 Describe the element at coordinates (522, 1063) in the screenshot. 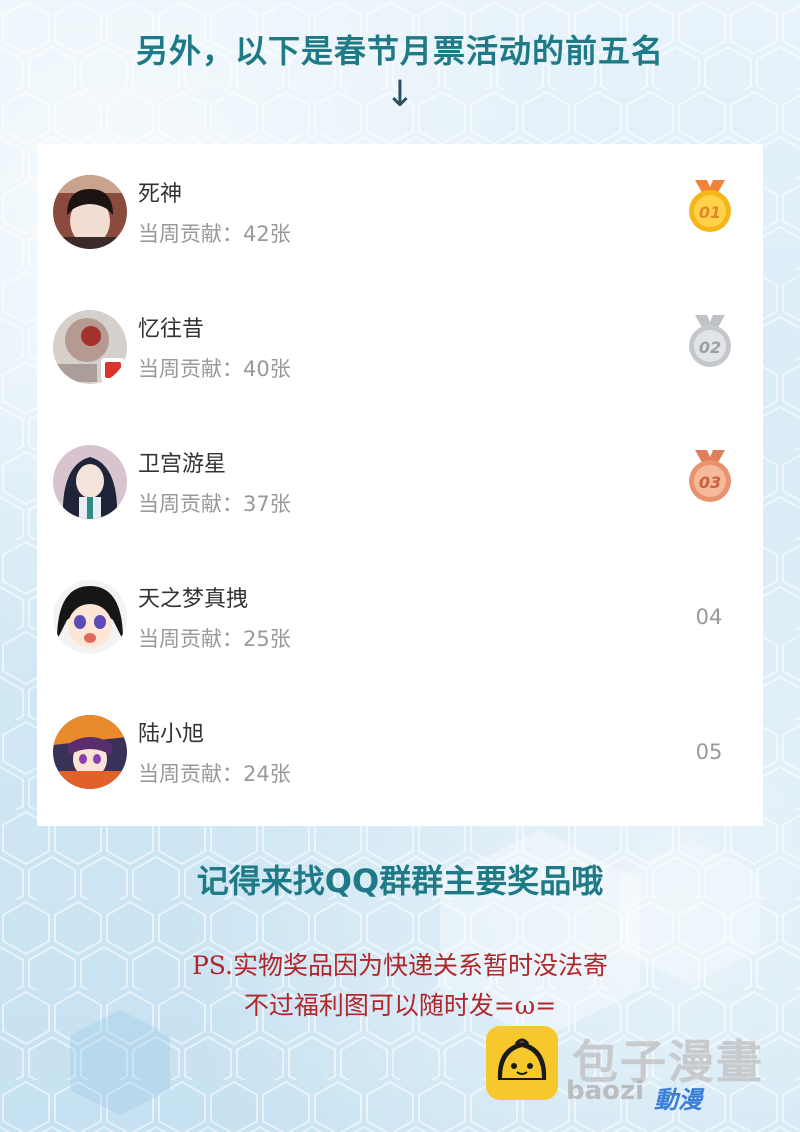

I see `bun-logo-icon` at that location.